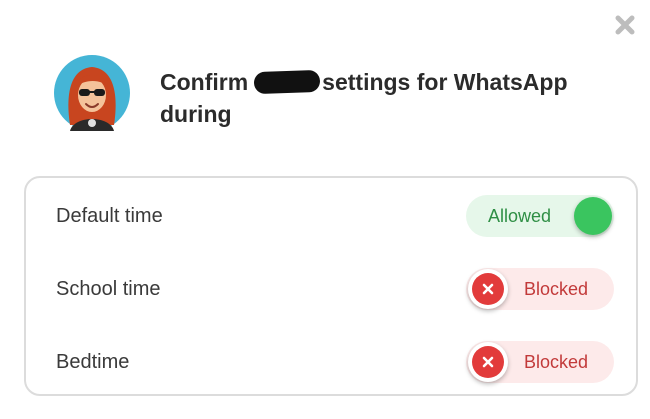 The image size is (650, 419). What do you see at coordinates (204, 82) in the screenshot?
I see `title-text-start: Confirm` at bounding box center [204, 82].